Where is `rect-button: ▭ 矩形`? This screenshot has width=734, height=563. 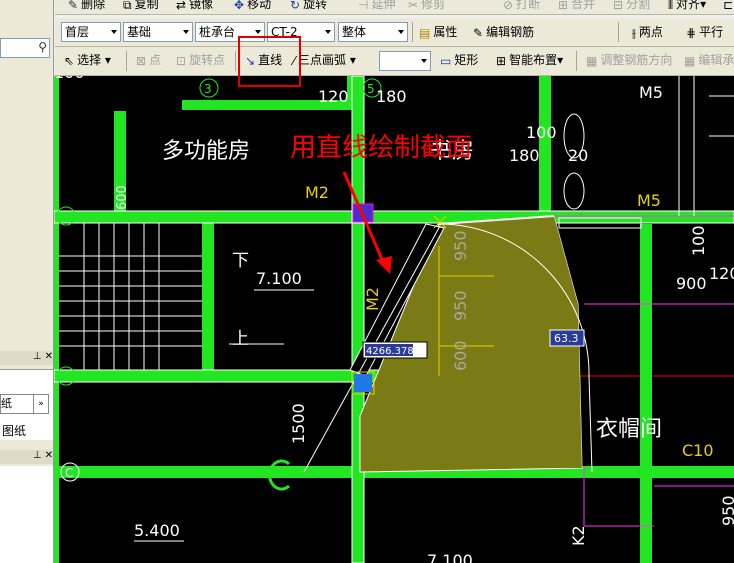 rect-button: ▭ 矩形 is located at coordinates (459, 60).